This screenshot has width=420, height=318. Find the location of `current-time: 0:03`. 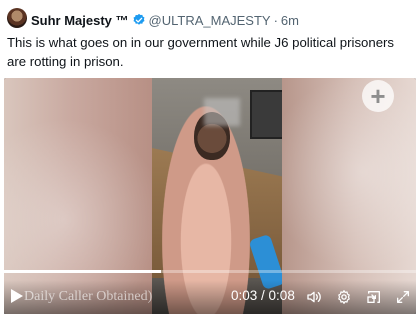

current-time: 0:03 is located at coordinates (244, 295).